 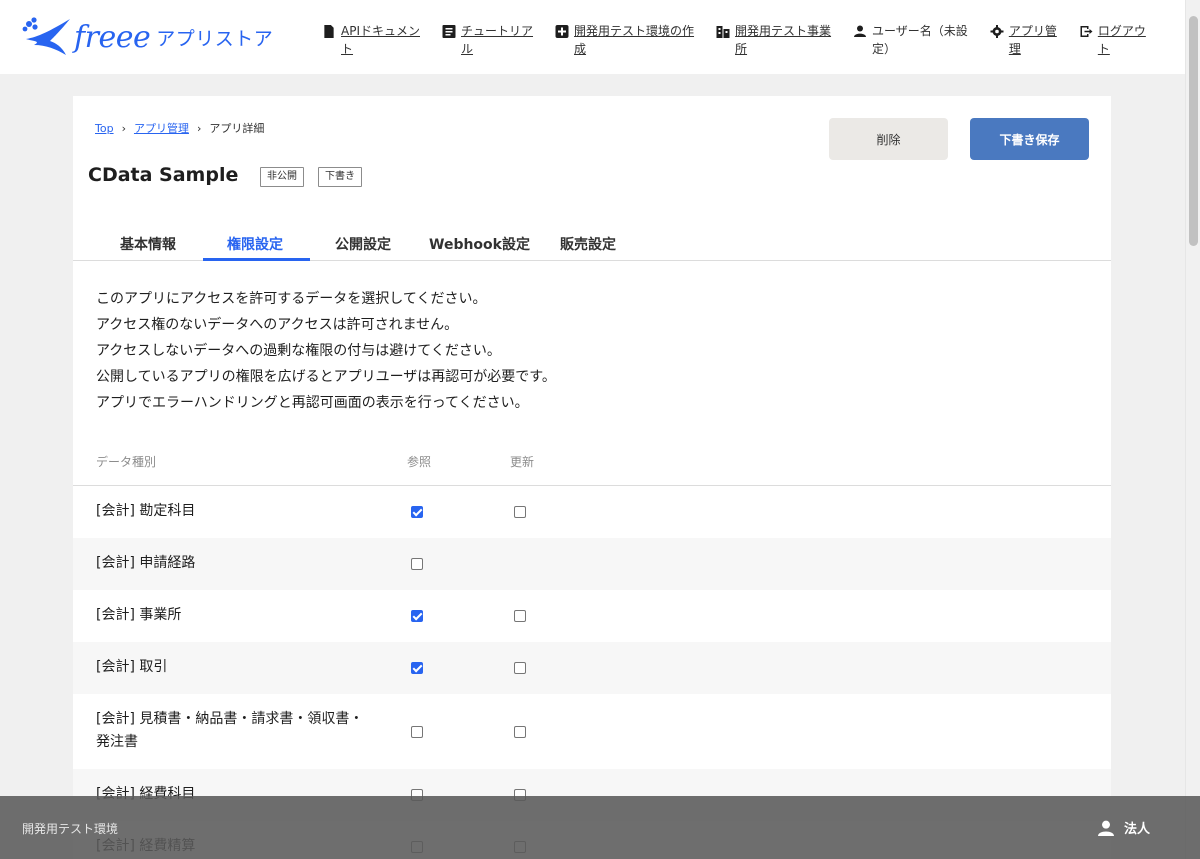 What do you see at coordinates (497, 40) in the screenshot?
I see `nav-label: チュートリアル` at bounding box center [497, 40].